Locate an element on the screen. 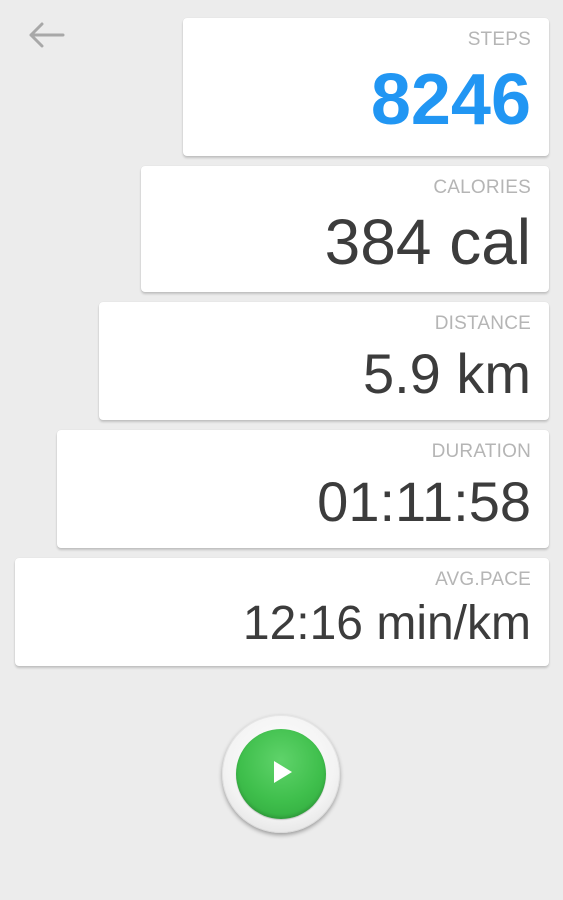 The height and width of the screenshot is (900, 563). avg-pace-label: AVG.PACE is located at coordinates (483, 579).